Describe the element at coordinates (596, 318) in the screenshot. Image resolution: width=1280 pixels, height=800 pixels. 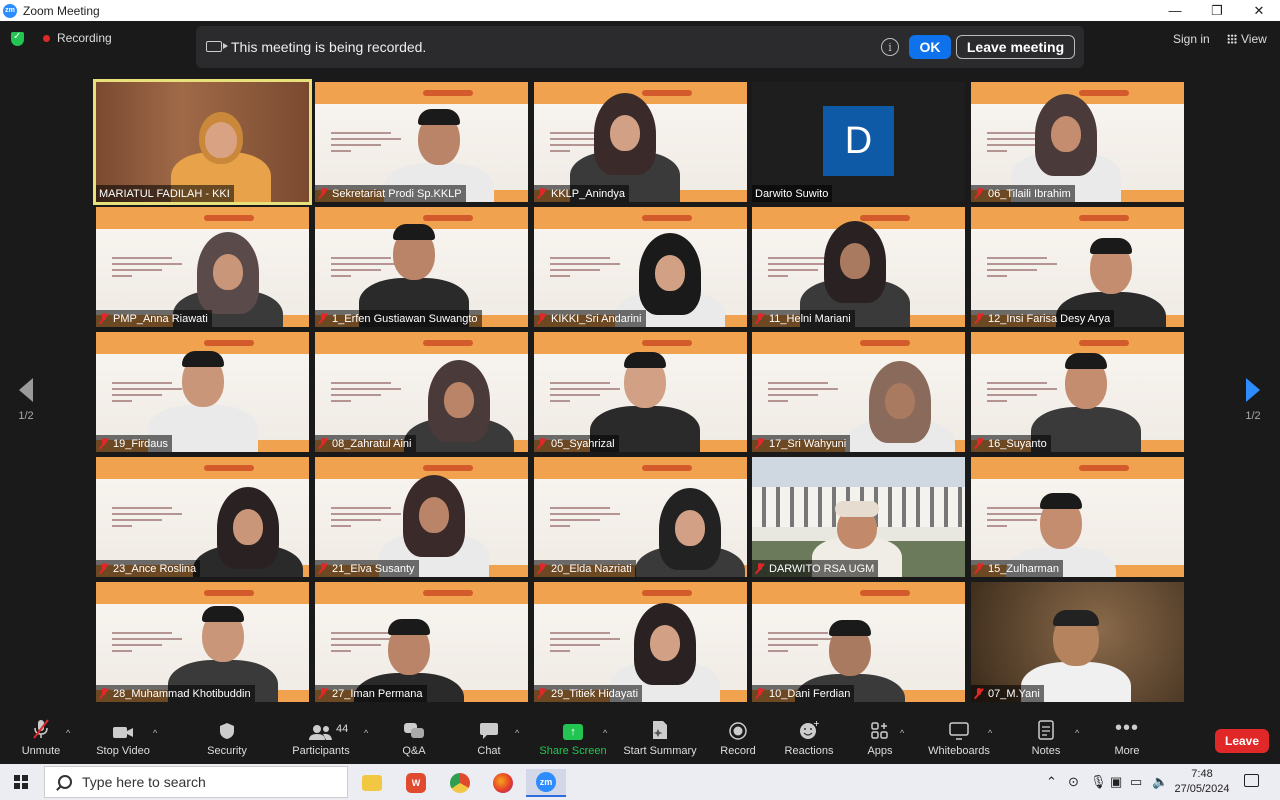
I see `participant-name: KIKKI_Sri Andarini` at that location.